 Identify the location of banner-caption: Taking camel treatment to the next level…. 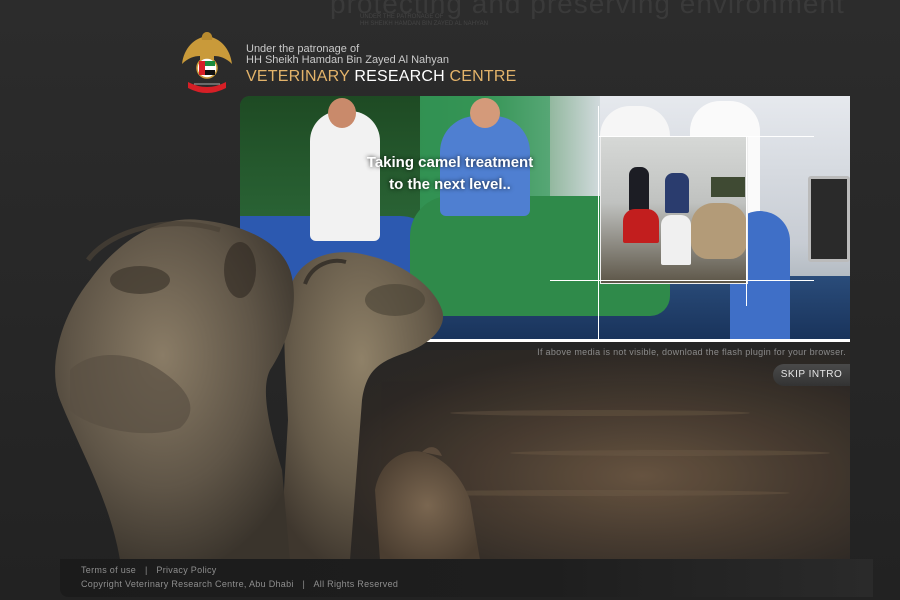
(450, 174).